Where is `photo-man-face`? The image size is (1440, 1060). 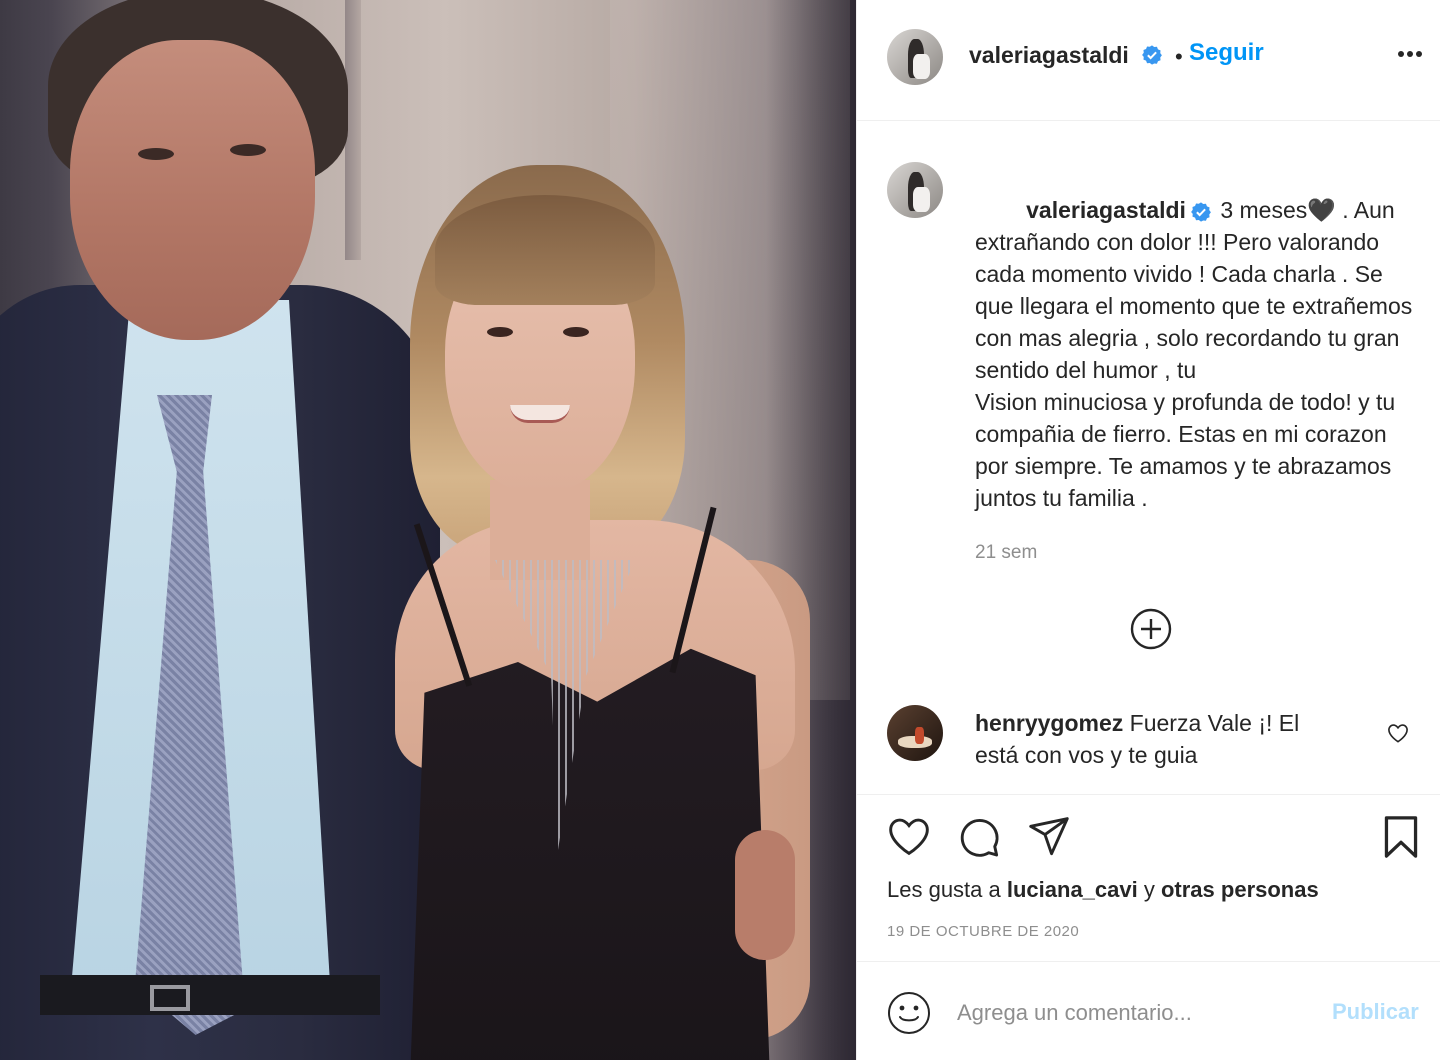 photo-man-face is located at coordinates (192, 190).